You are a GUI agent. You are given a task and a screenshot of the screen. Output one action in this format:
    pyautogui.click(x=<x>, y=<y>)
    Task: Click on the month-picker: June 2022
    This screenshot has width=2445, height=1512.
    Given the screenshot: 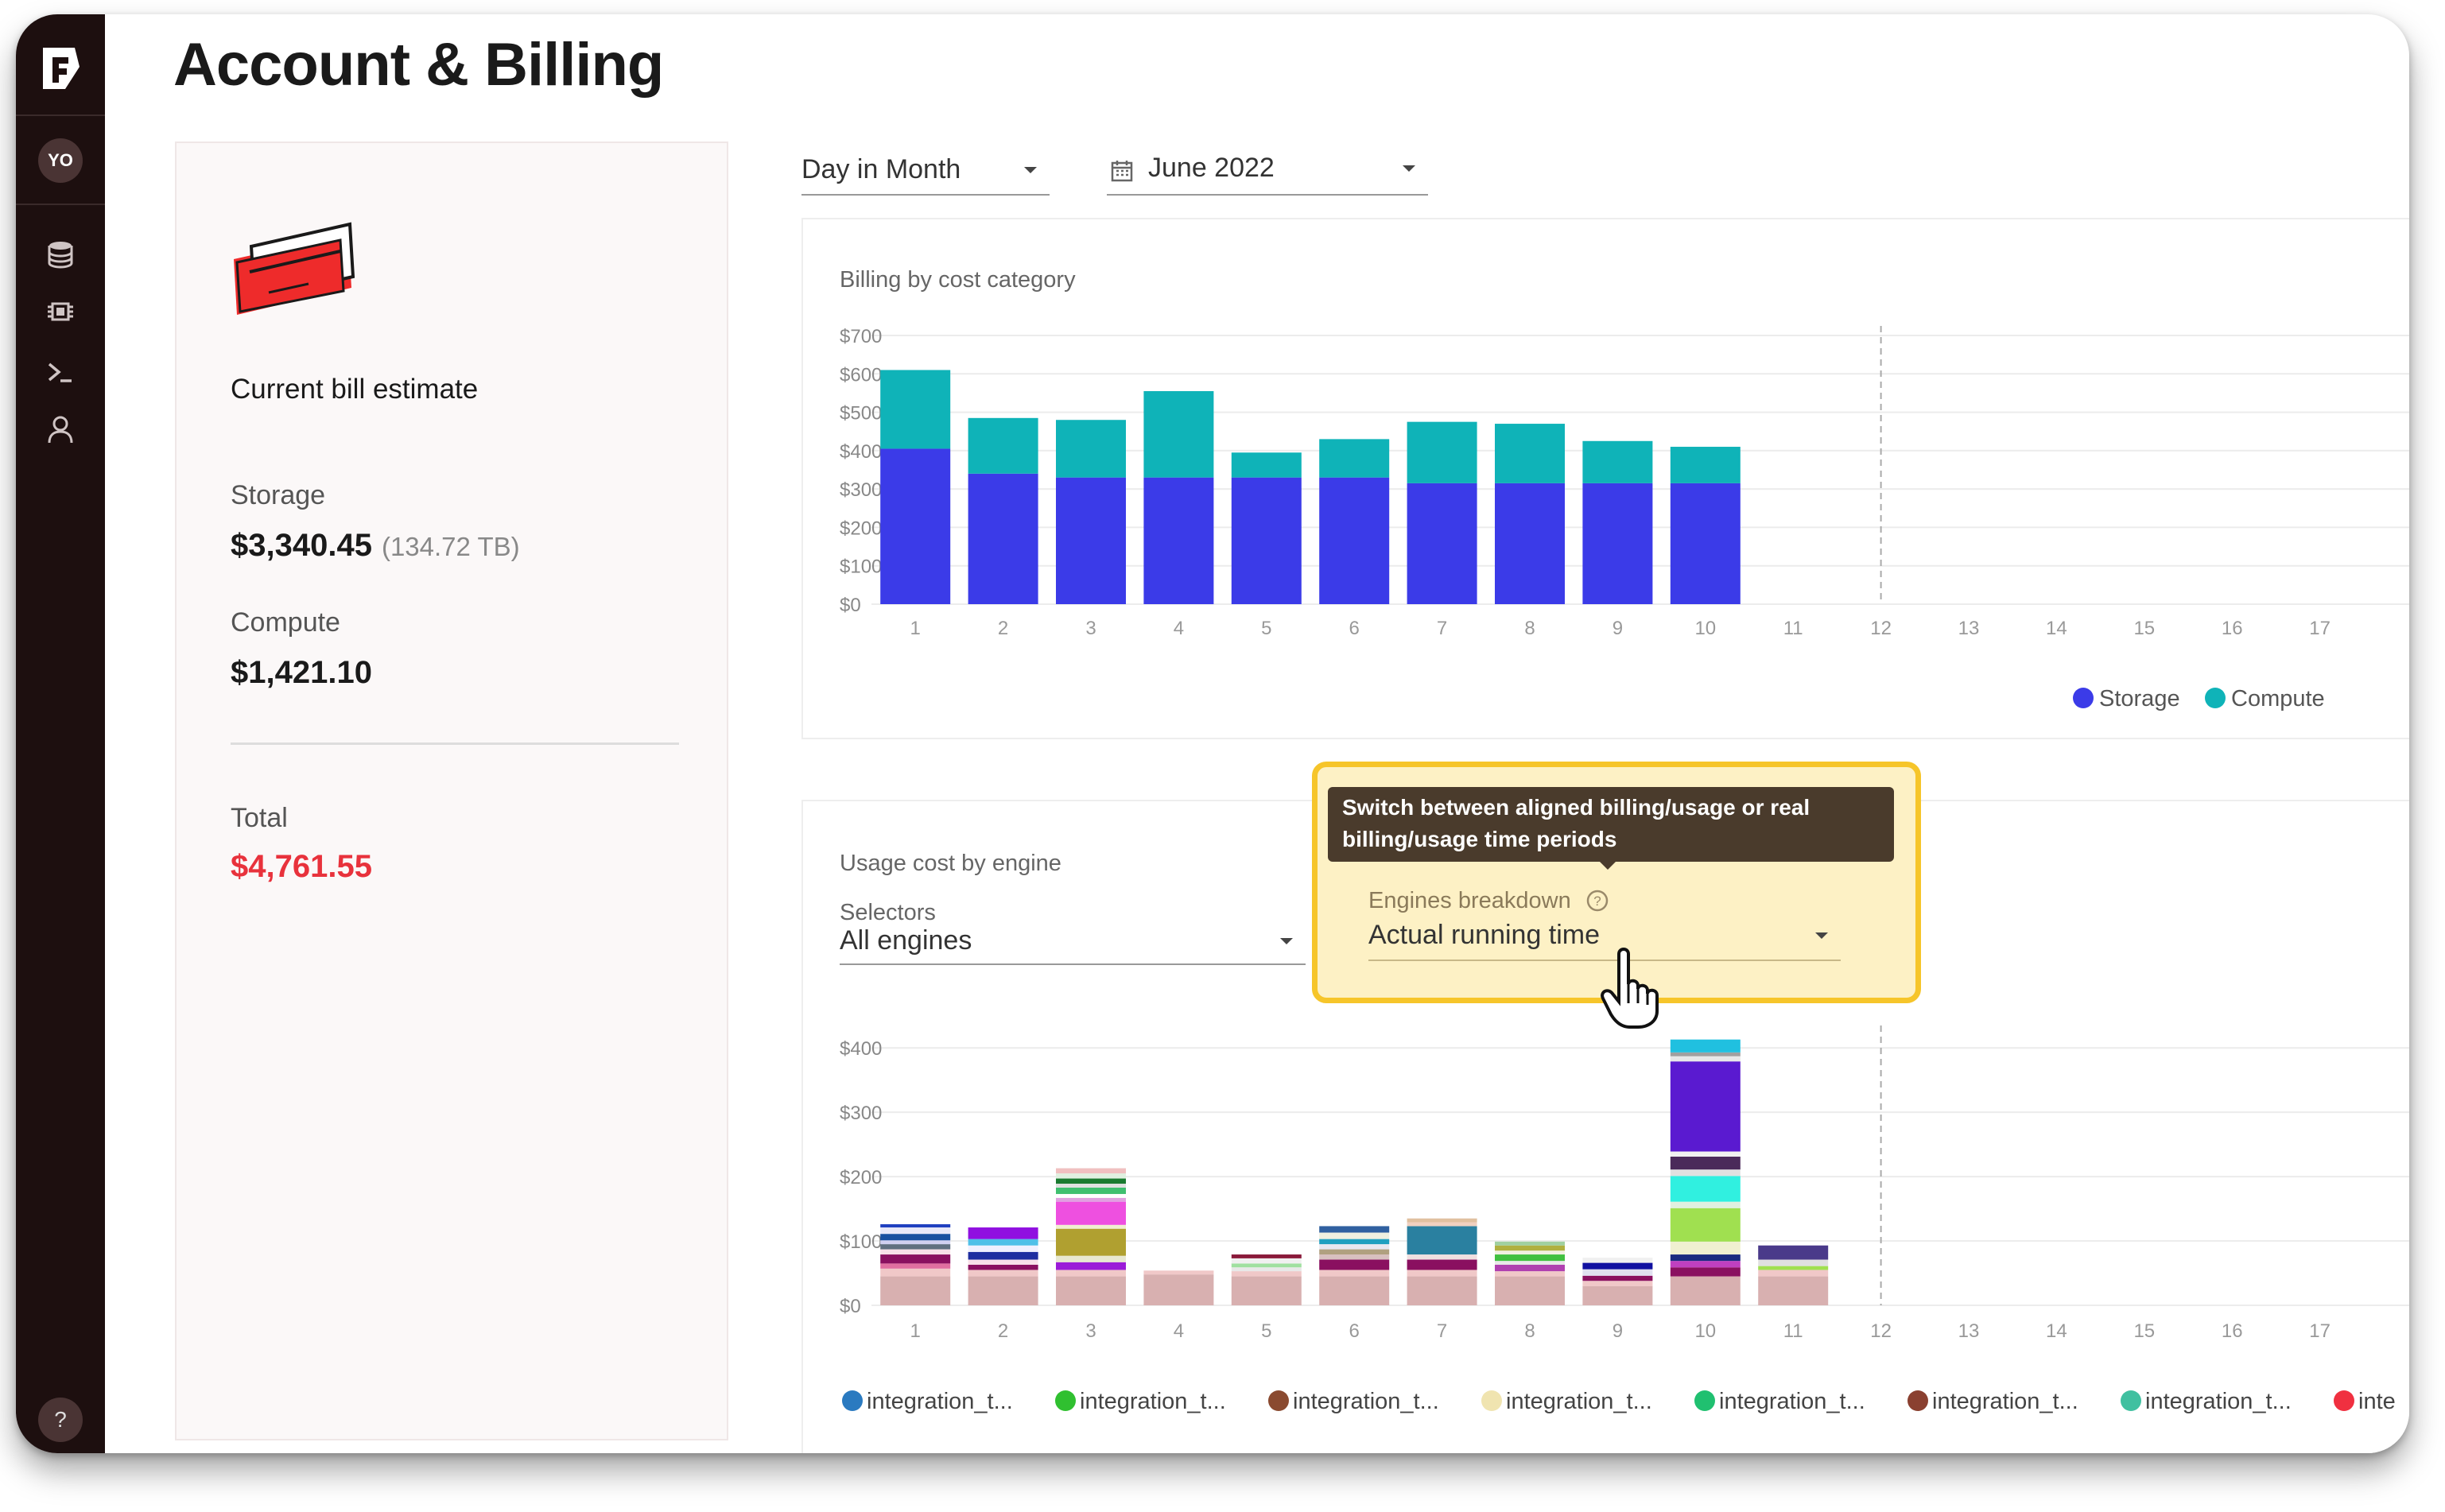 What is the action you would take?
    pyautogui.click(x=1268, y=174)
    